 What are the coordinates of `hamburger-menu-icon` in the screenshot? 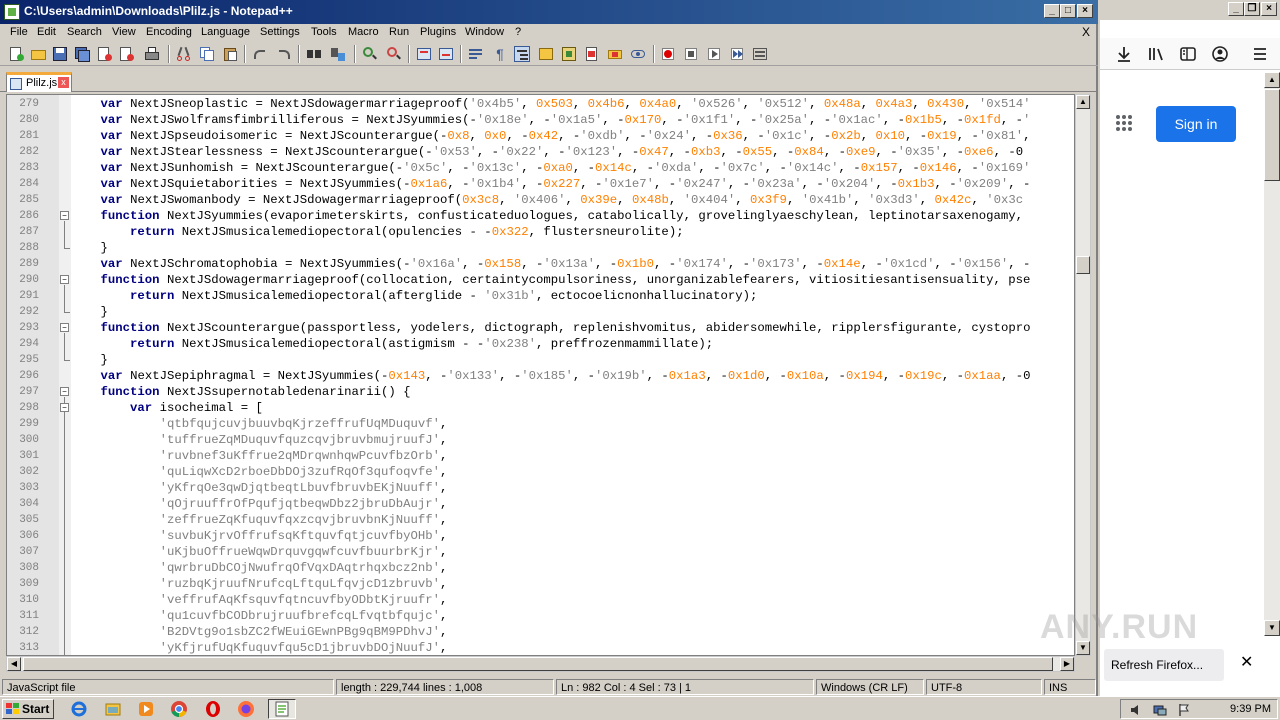 It's located at (1260, 54).